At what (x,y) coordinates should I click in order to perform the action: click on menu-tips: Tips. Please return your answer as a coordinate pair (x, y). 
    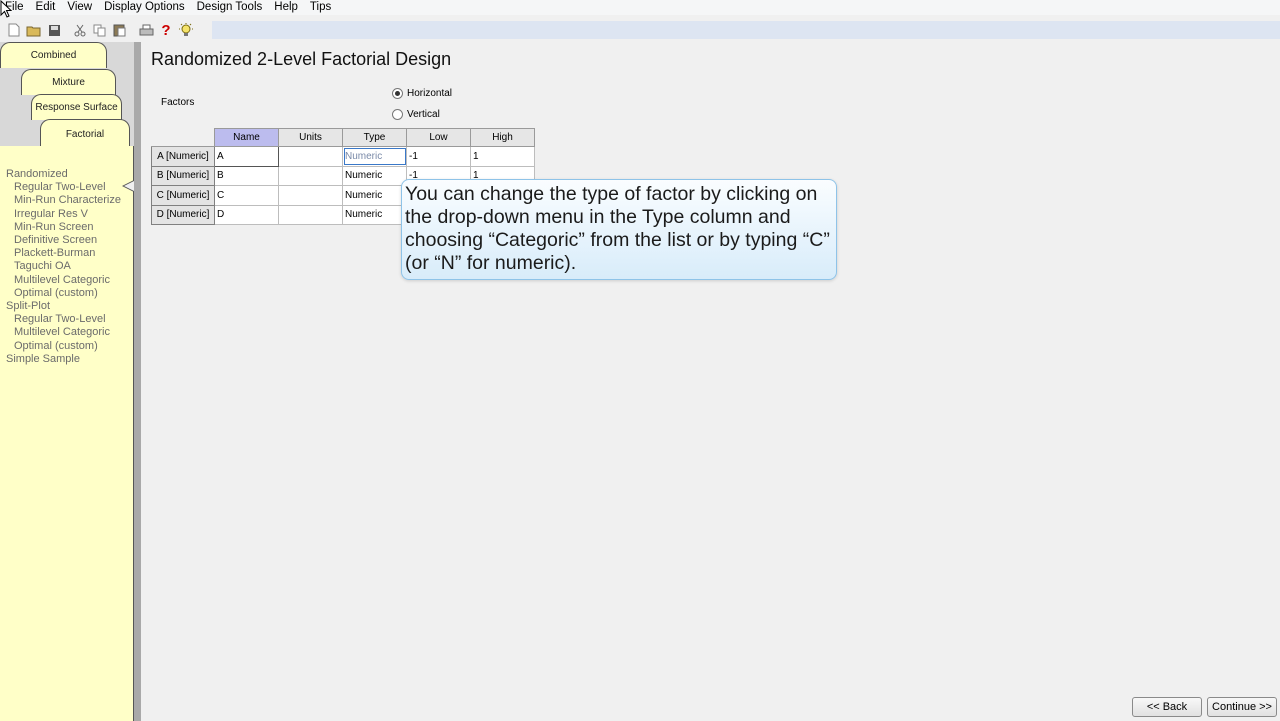
    Looking at the image, I should click on (320, 7).